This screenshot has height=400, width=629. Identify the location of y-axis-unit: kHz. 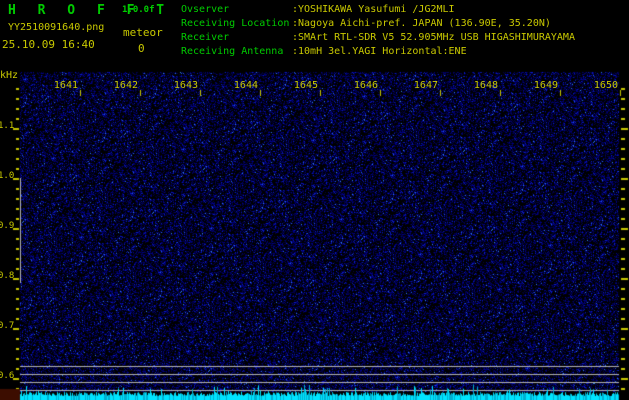
(9, 75).